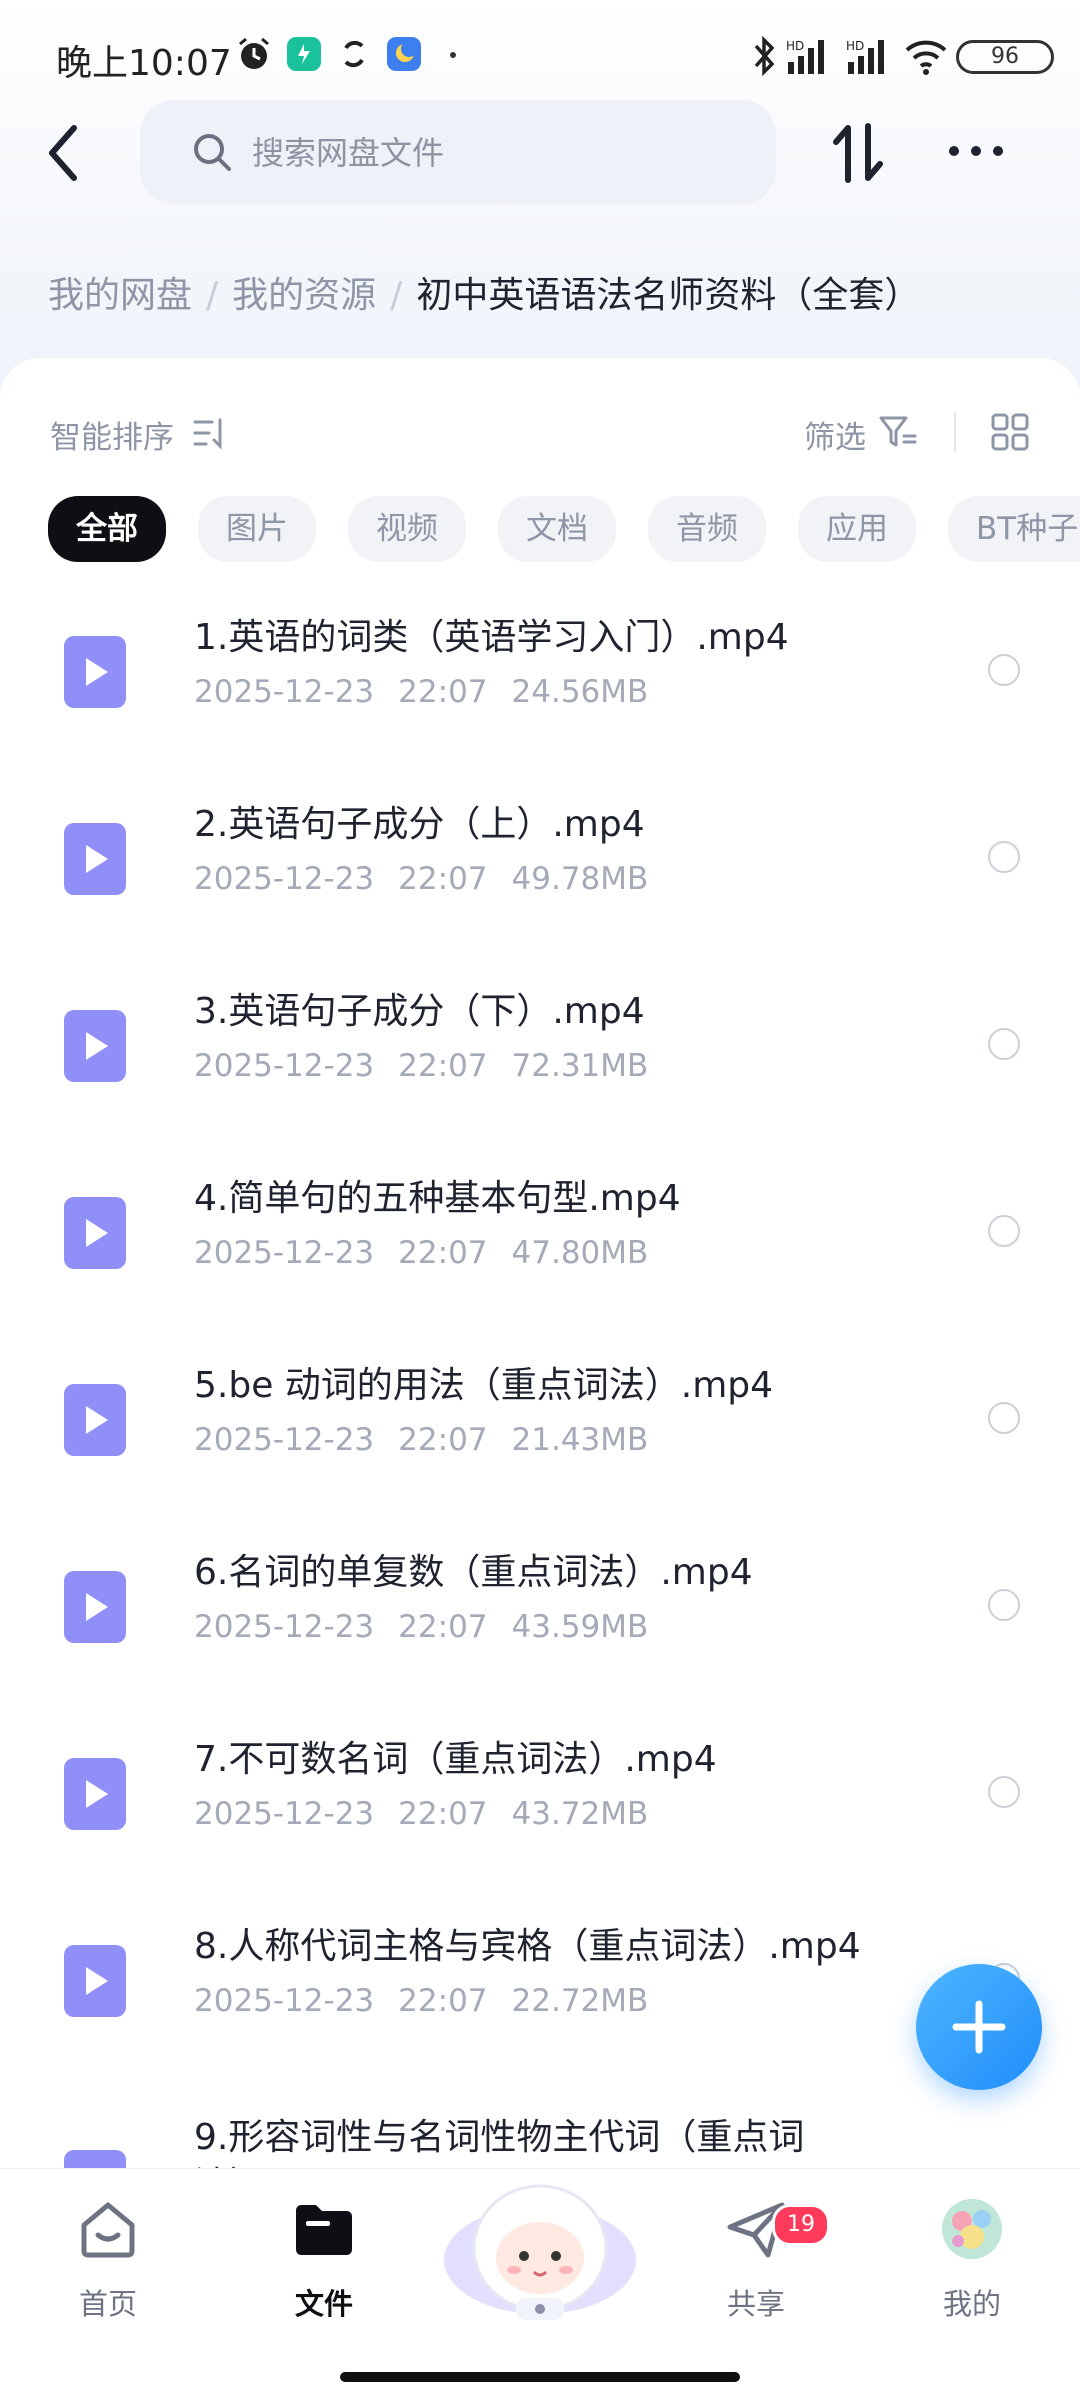  Describe the element at coordinates (580, 1066) in the screenshot. I see `file-size: 72.31MB` at that location.